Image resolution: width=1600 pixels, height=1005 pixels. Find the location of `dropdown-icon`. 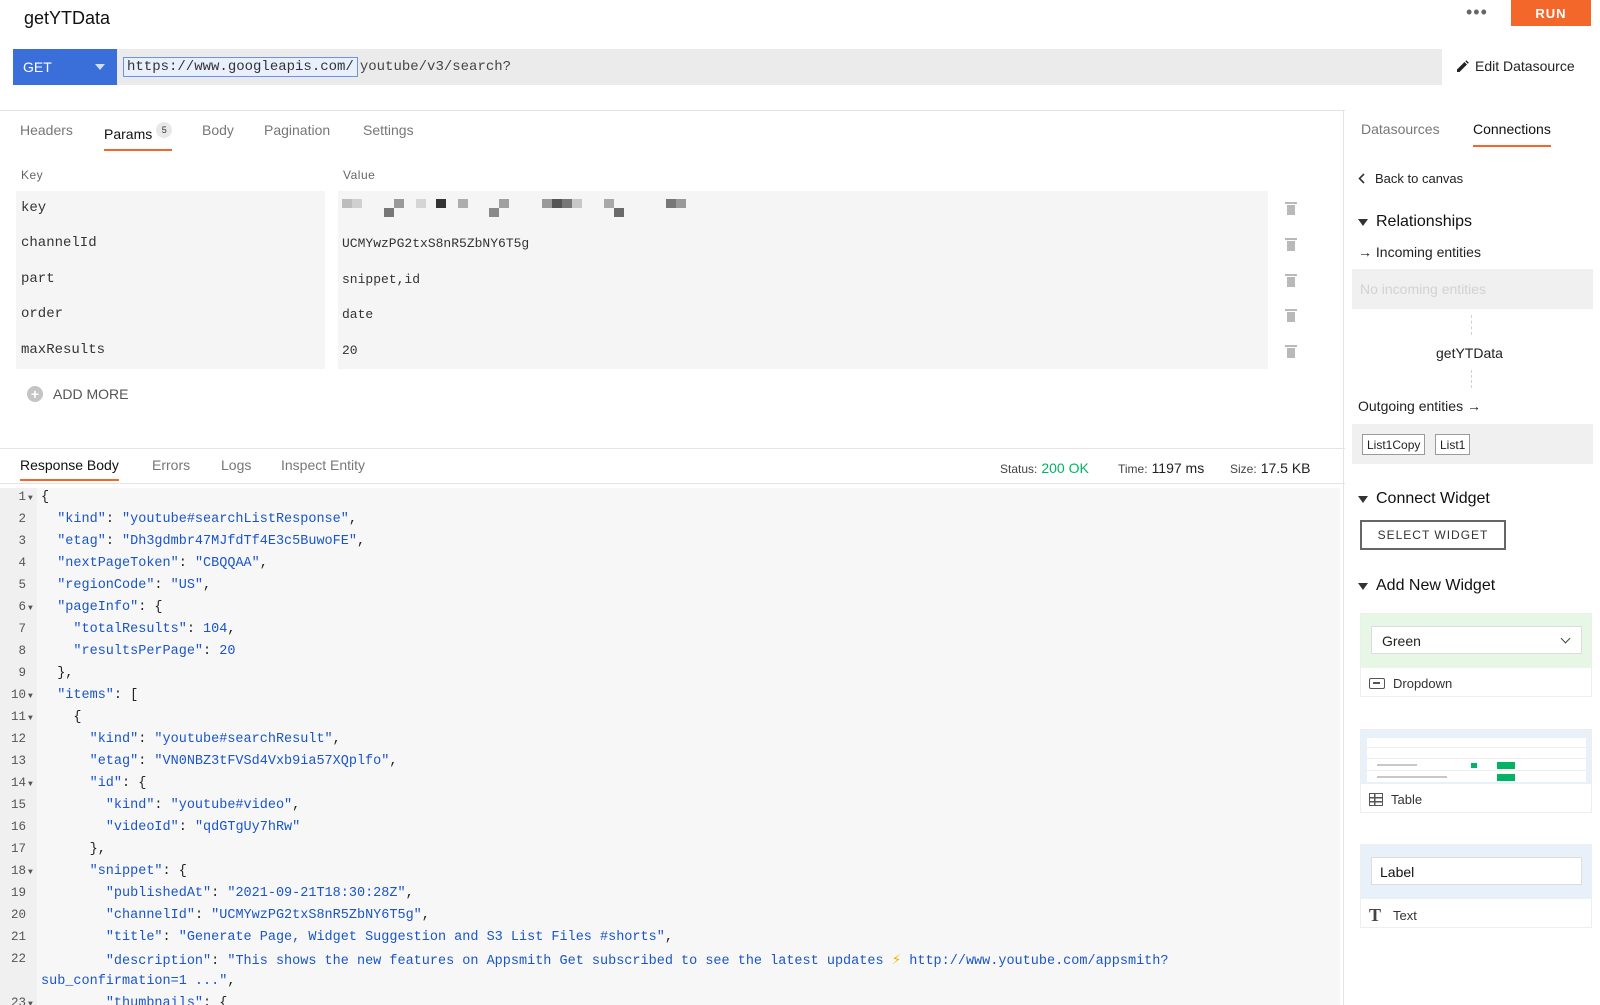

dropdown-icon is located at coordinates (1377, 683).